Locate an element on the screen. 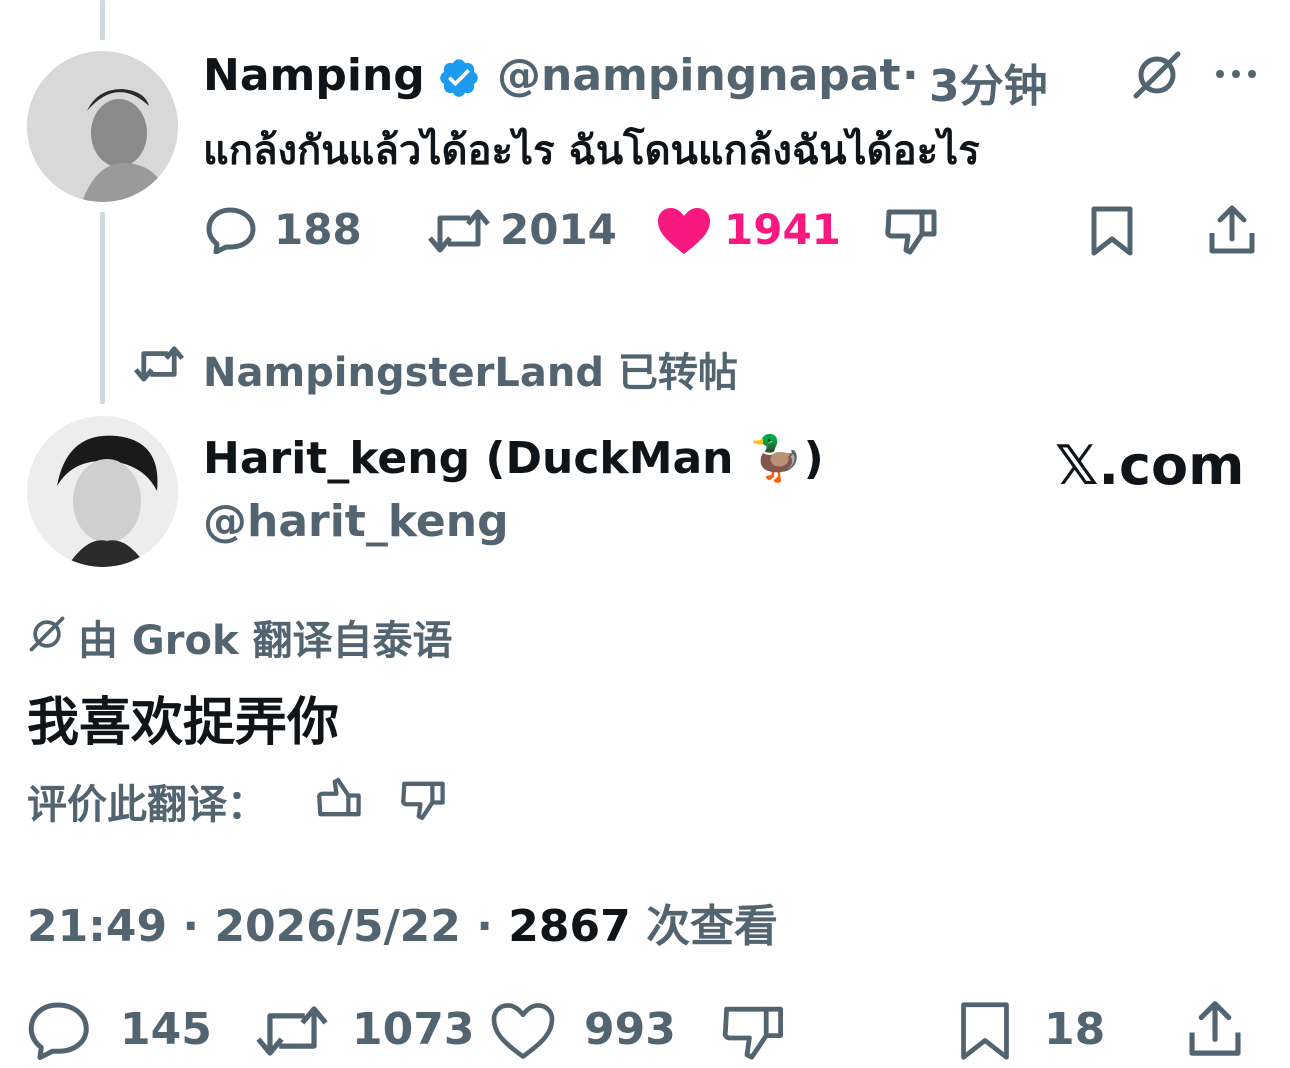  main-retweet-icon is located at coordinates (292, 1031).